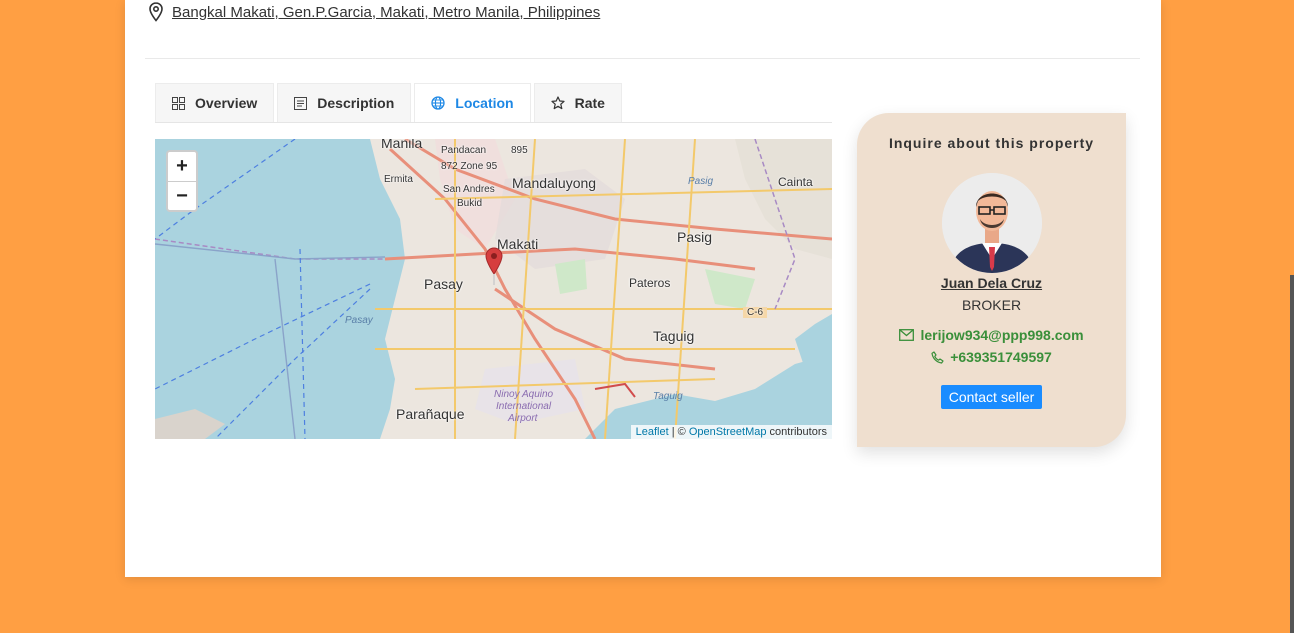  I want to click on attribution-suffix: contributors, so click(796, 432).